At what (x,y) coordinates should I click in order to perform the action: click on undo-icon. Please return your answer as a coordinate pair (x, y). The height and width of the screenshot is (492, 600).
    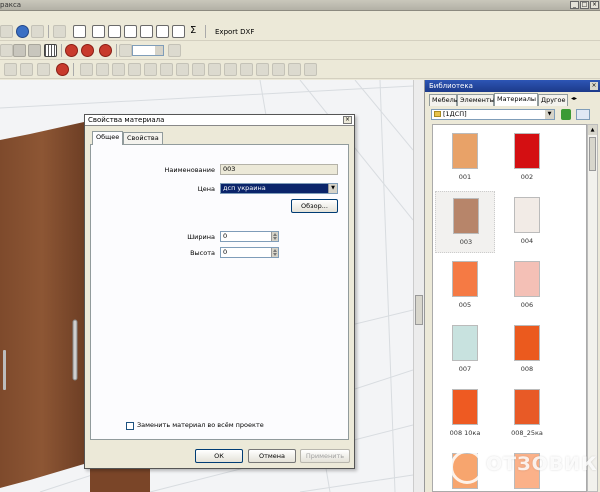
    Looking at the image, I should click on (22, 31).